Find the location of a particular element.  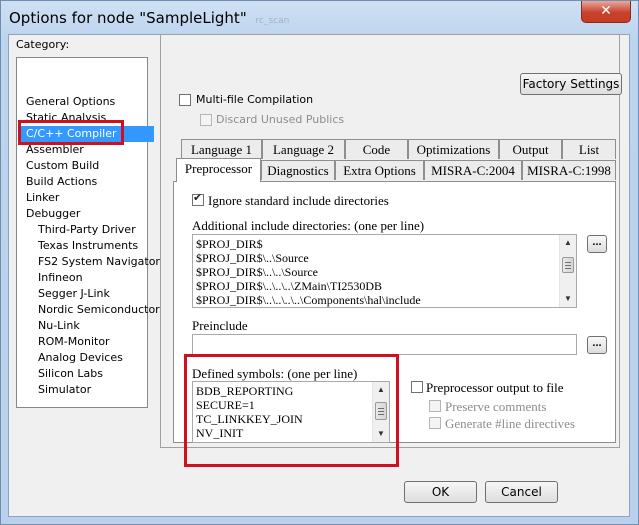

preinclude-input is located at coordinates (384, 344).